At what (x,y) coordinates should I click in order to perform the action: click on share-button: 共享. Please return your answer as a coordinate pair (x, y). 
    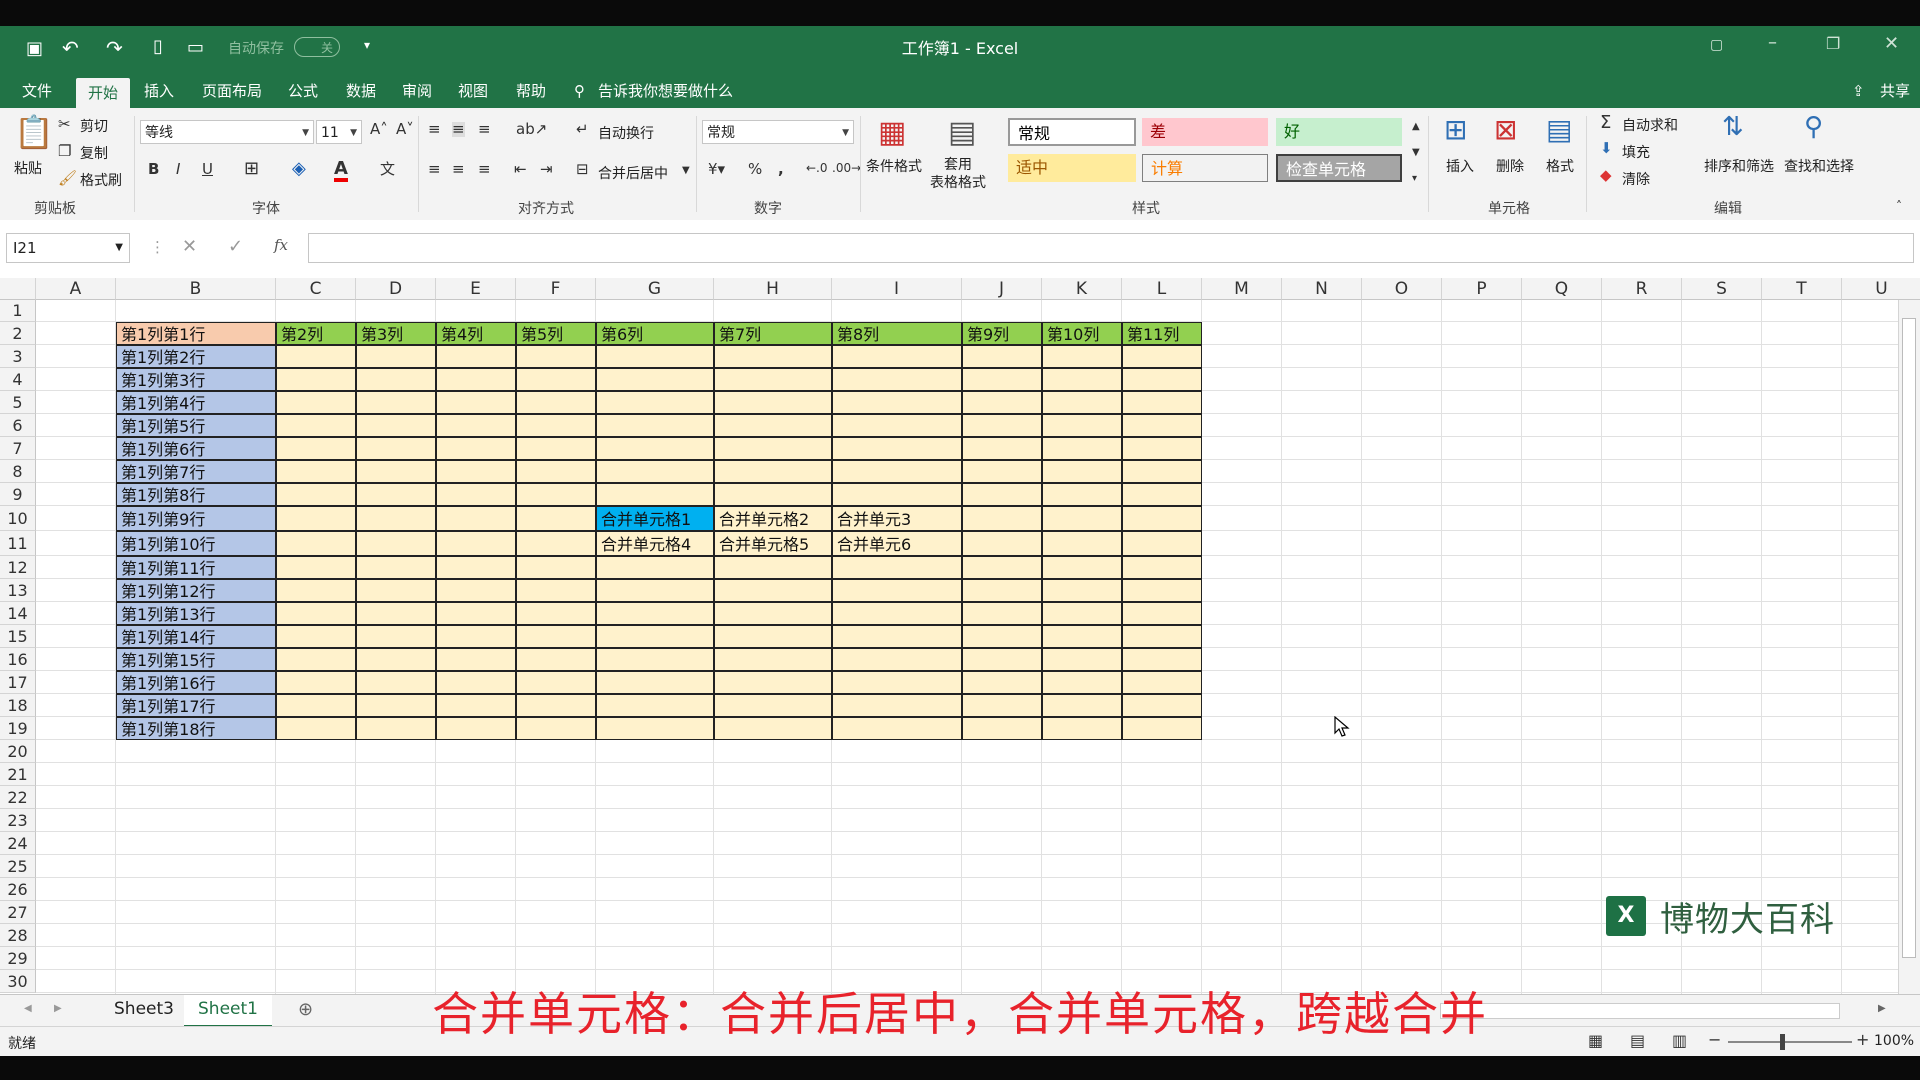
    Looking at the image, I should click on (1895, 91).